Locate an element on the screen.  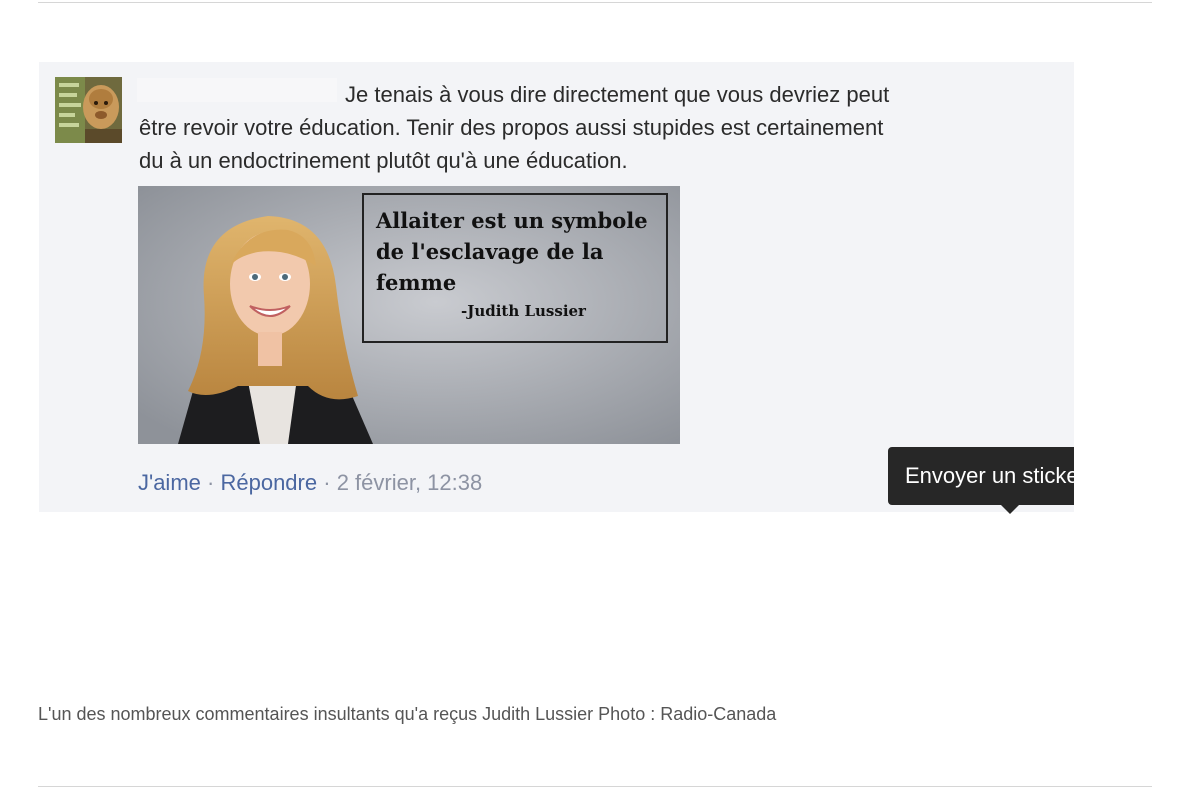
quote-line-1: Allaiter est un symbole is located at coordinates (512, 220).